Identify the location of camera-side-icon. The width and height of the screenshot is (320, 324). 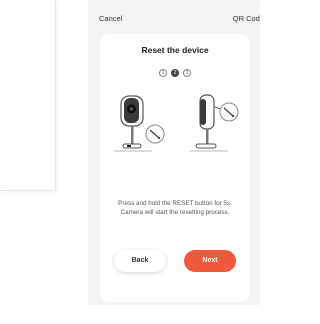
(209, 123).